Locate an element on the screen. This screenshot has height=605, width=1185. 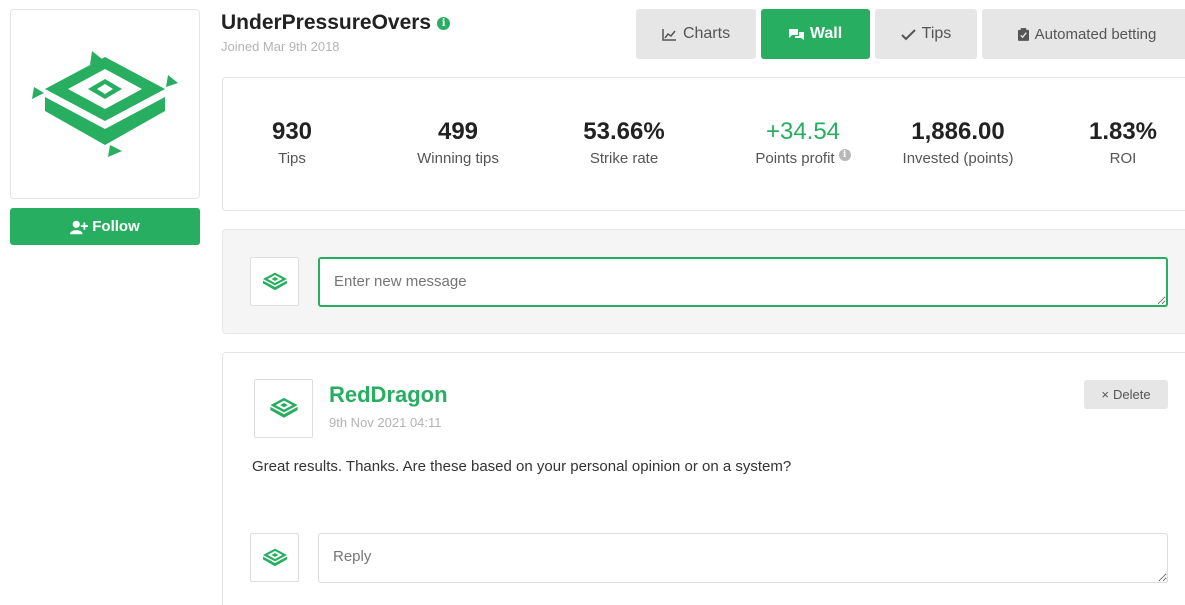
profile-logo is located at coordinates (105, 104).